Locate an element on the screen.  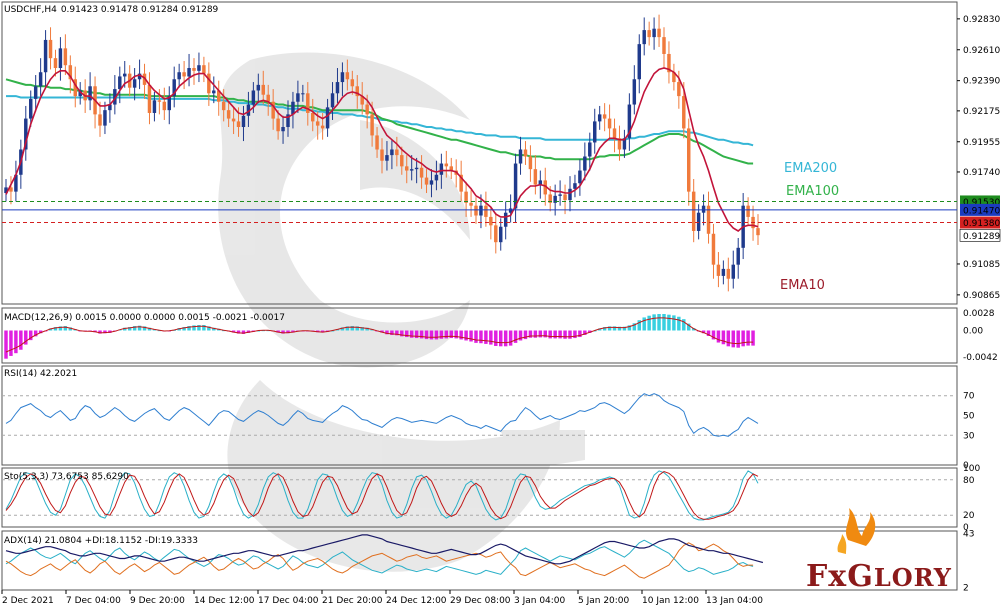
macd-tick-label: 0.0028 is located at coordinates (979, 314).